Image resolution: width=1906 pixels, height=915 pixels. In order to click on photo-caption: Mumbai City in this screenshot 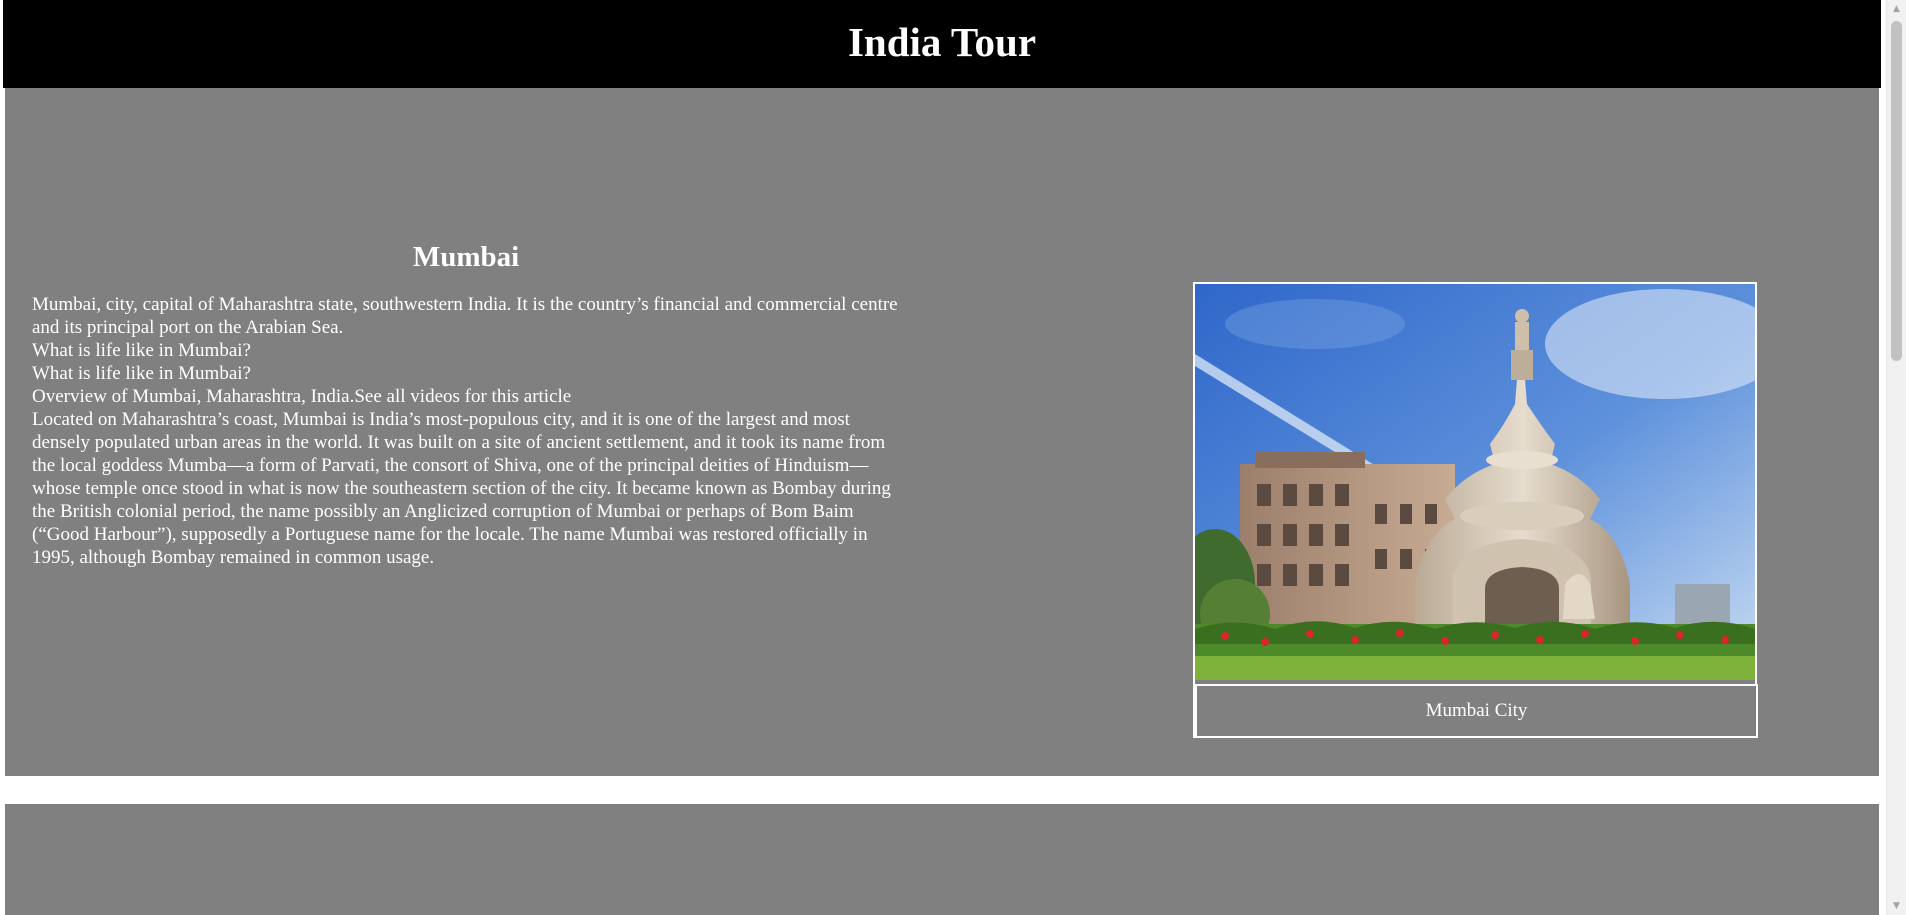, I will do `click(1476, 711)`.